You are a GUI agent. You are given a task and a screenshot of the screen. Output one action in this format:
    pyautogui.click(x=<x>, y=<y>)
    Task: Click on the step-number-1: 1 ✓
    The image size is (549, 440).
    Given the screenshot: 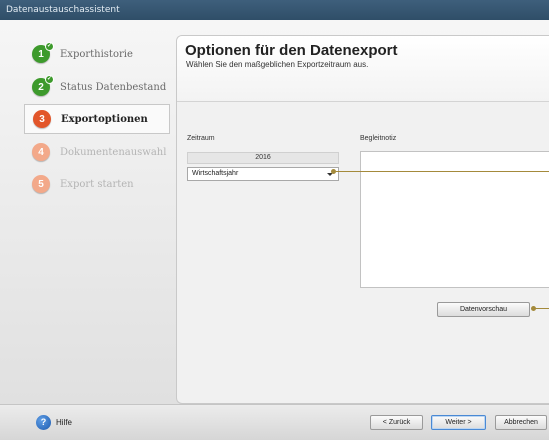 What is the action you would take?
    pyautogui.click(x=43, y=52)
    